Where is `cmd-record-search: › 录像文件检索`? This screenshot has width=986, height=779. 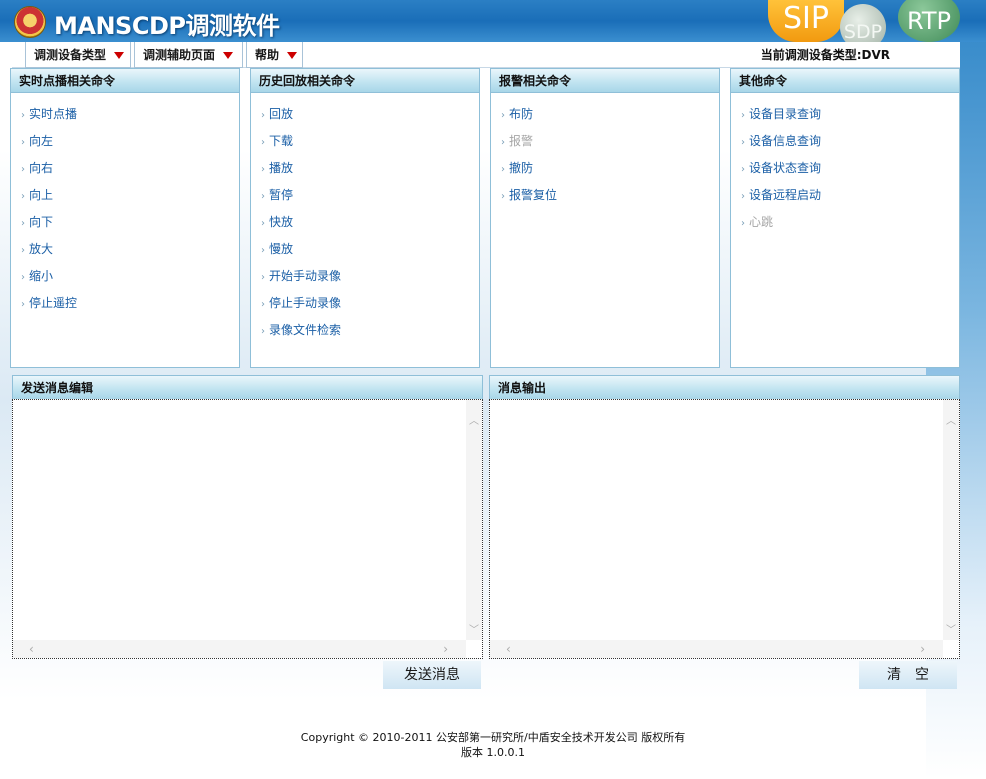 cmd-record-search: › 录像文件检索 is located at coordinates (370, 332).